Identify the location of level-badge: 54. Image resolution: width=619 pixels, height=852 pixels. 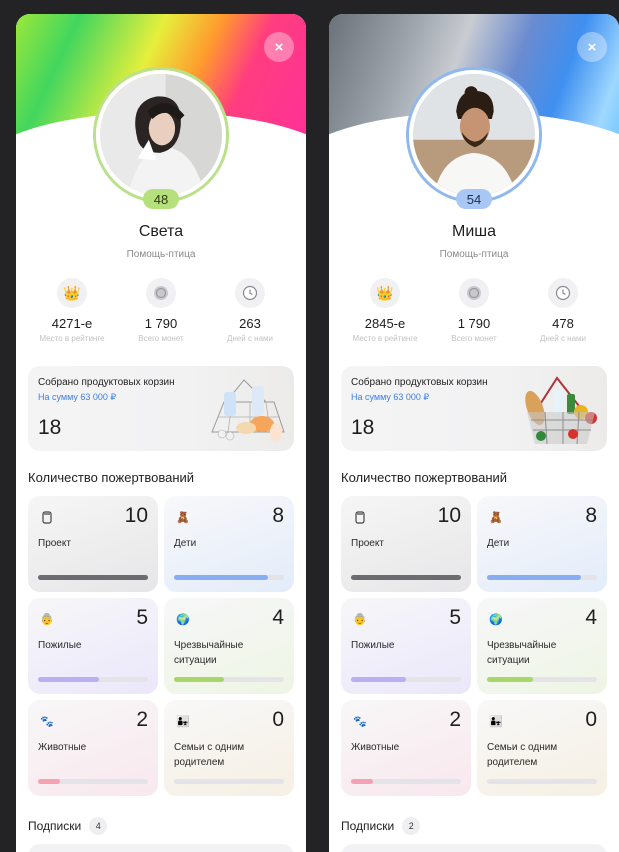
(474, 199).